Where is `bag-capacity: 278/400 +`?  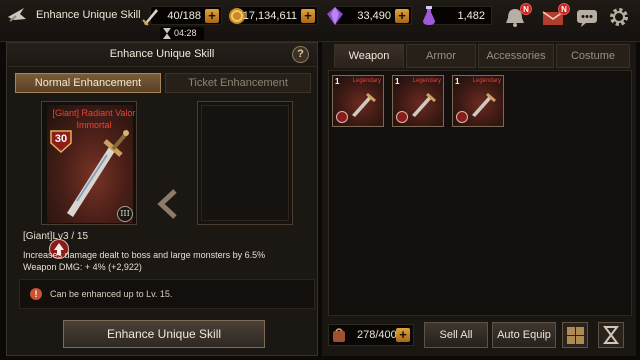 bag-capacity: 278/400 + is located at coordinates (371, 335).